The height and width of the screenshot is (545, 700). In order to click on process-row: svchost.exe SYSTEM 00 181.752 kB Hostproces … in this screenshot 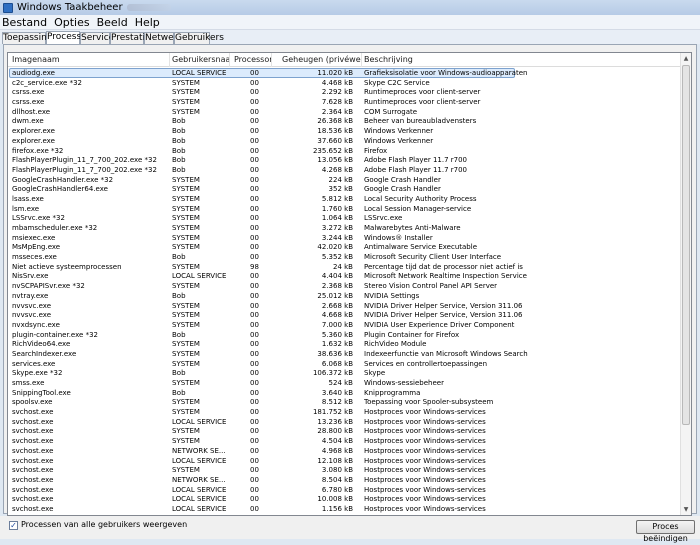, I will do `click(345, 412)`.